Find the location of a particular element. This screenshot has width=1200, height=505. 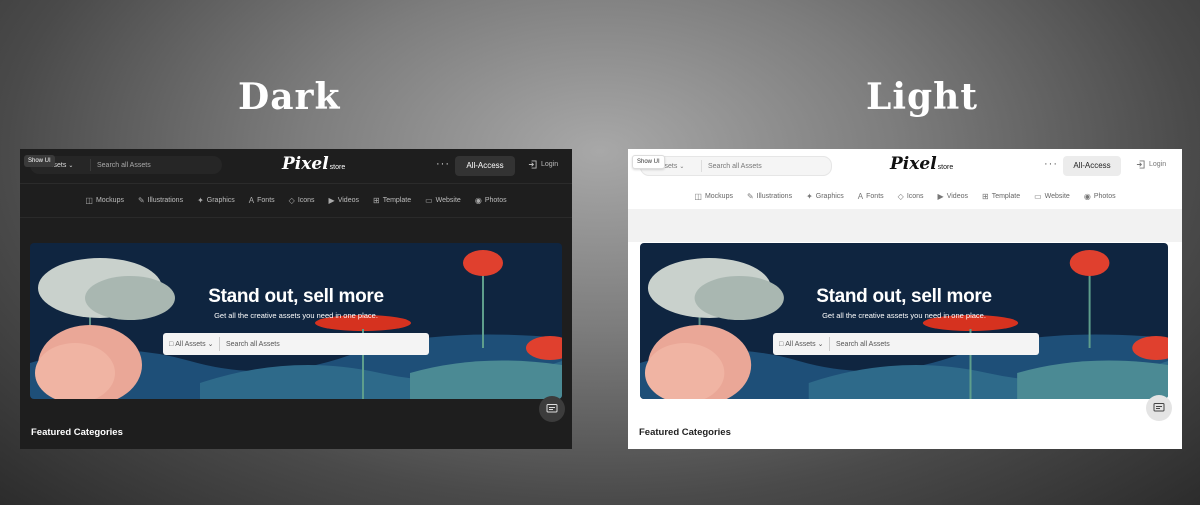

login-icon is located at coordinates (532, 164).